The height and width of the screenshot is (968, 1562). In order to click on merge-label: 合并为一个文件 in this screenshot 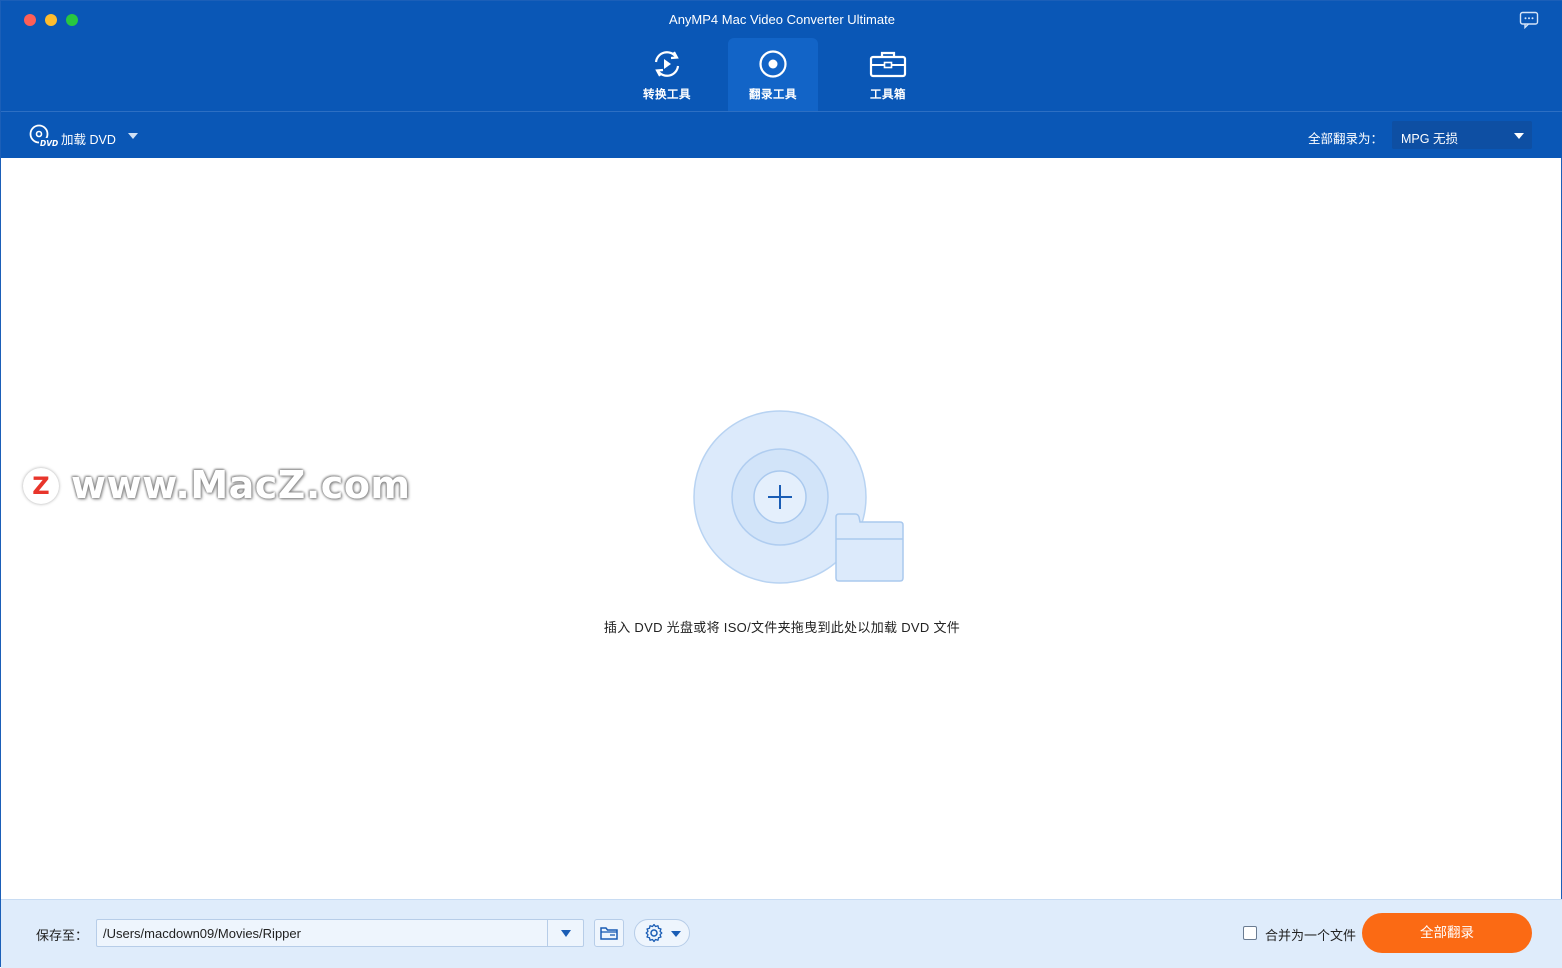, I will do `click(1311, 935)`.